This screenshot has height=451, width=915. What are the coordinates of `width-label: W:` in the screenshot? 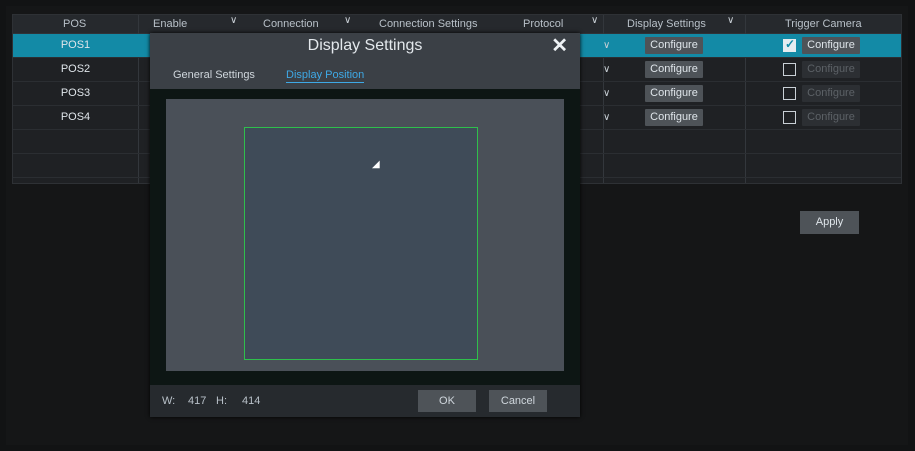 It's located at (169, 401).